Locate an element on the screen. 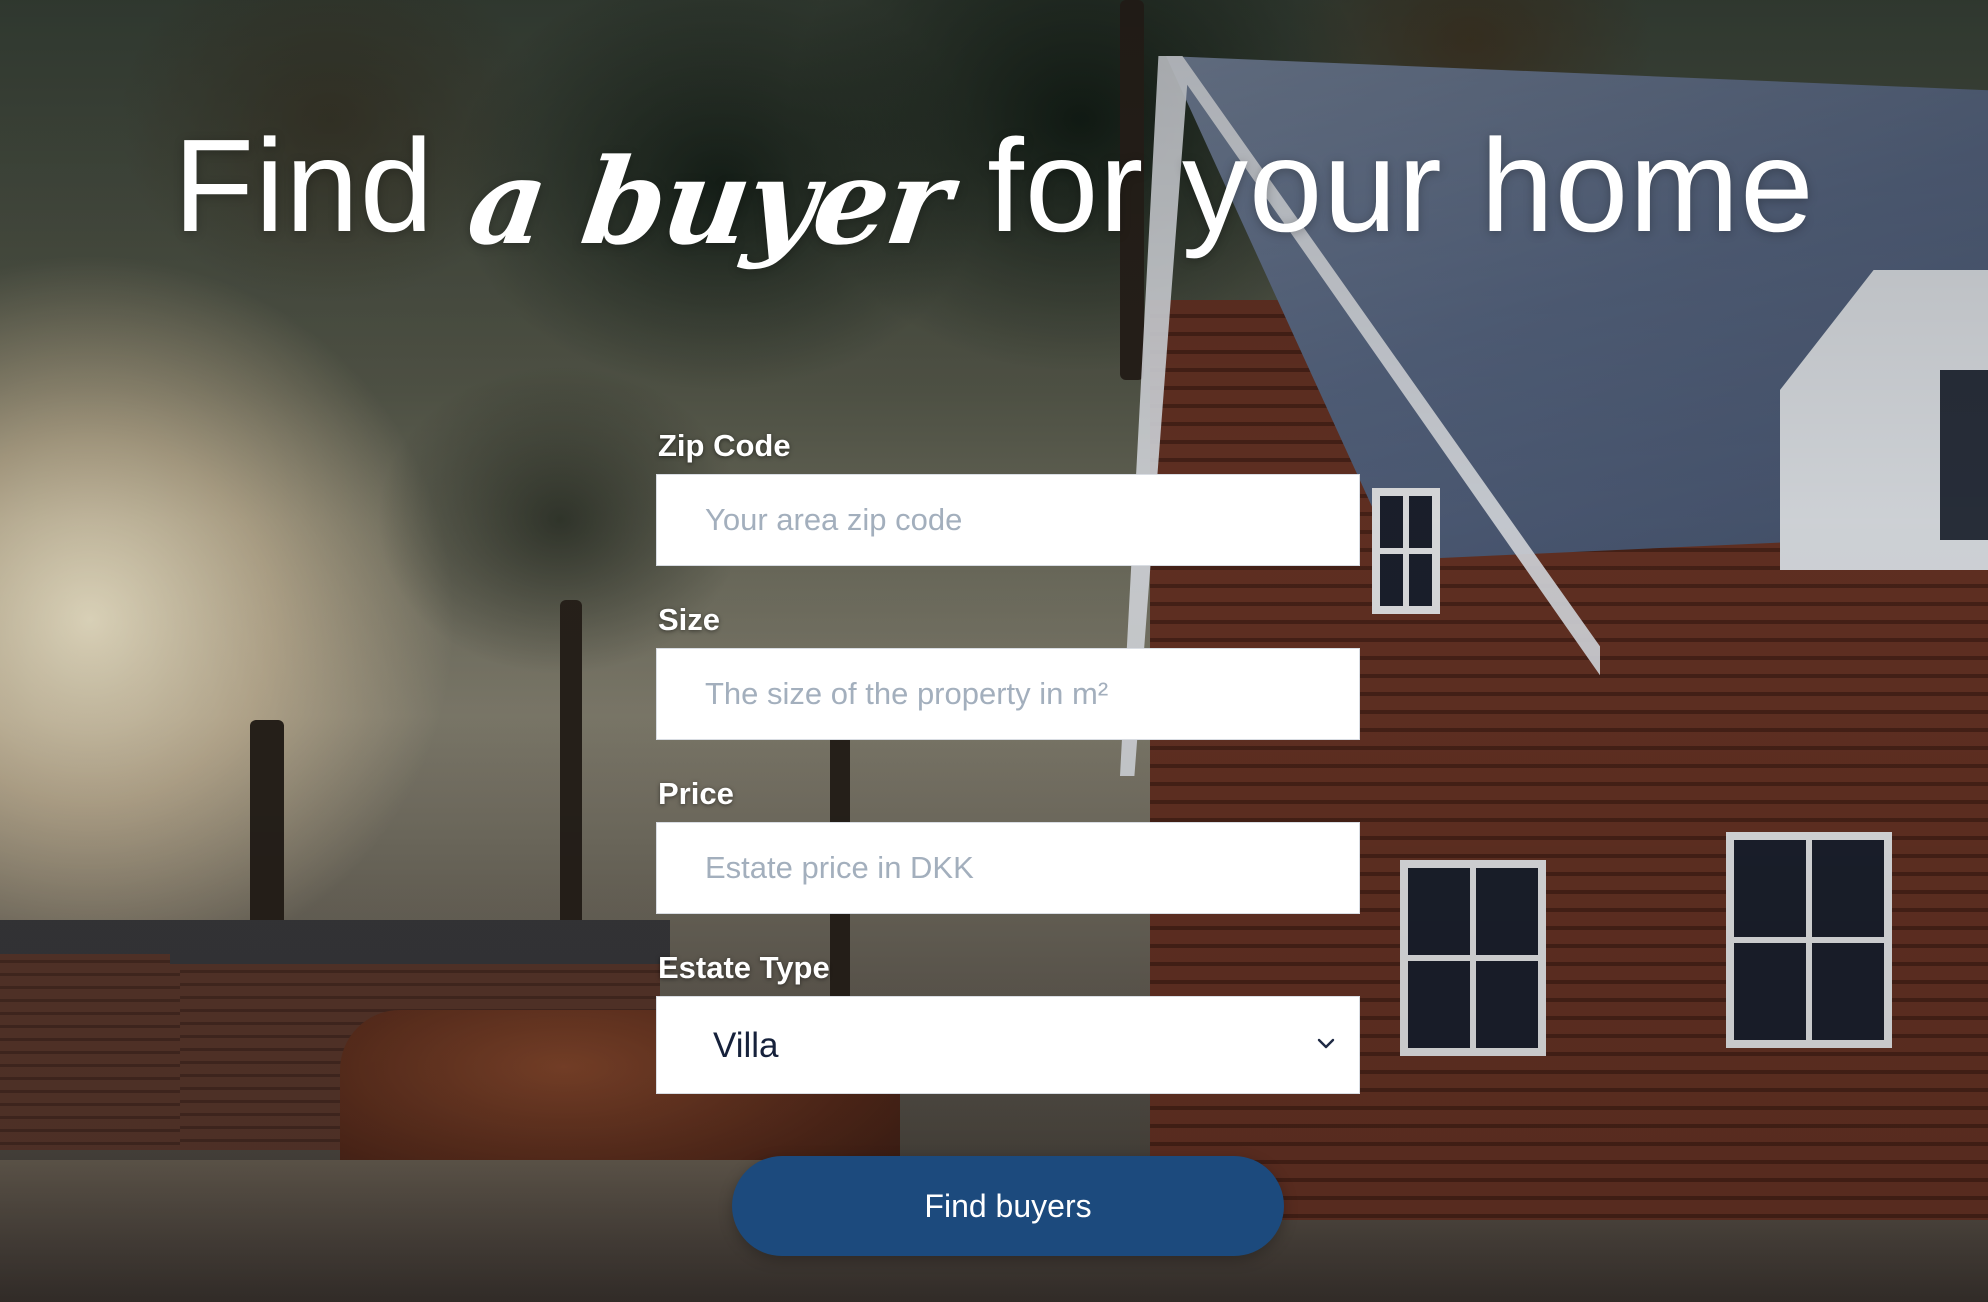 The width and height of the screenshot is (1988, 1302). zip-input is located at coordinates (1008, 520).